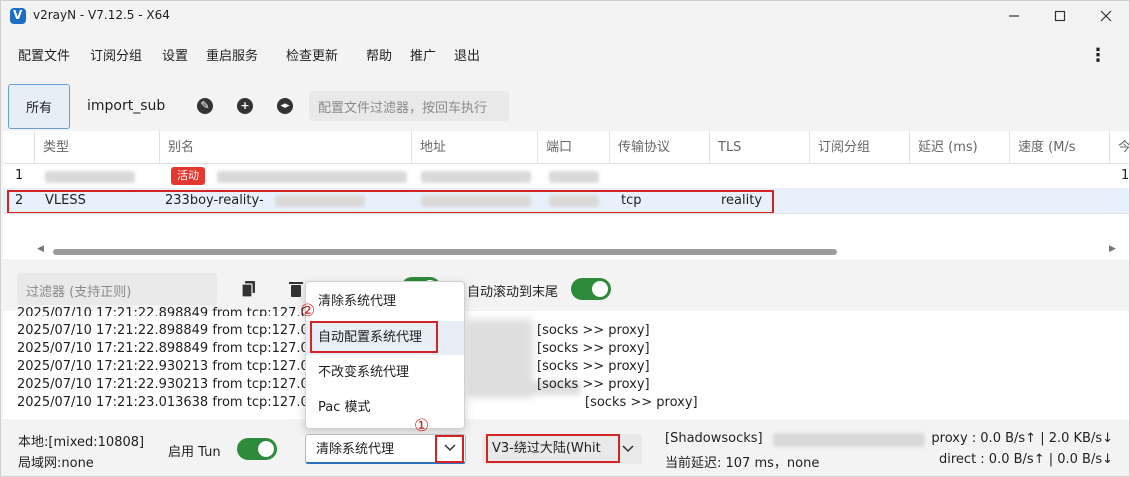  Describe the element at coordinates (591, 289) in the screenshot. I see `auto-scroll-toggle` at that location.